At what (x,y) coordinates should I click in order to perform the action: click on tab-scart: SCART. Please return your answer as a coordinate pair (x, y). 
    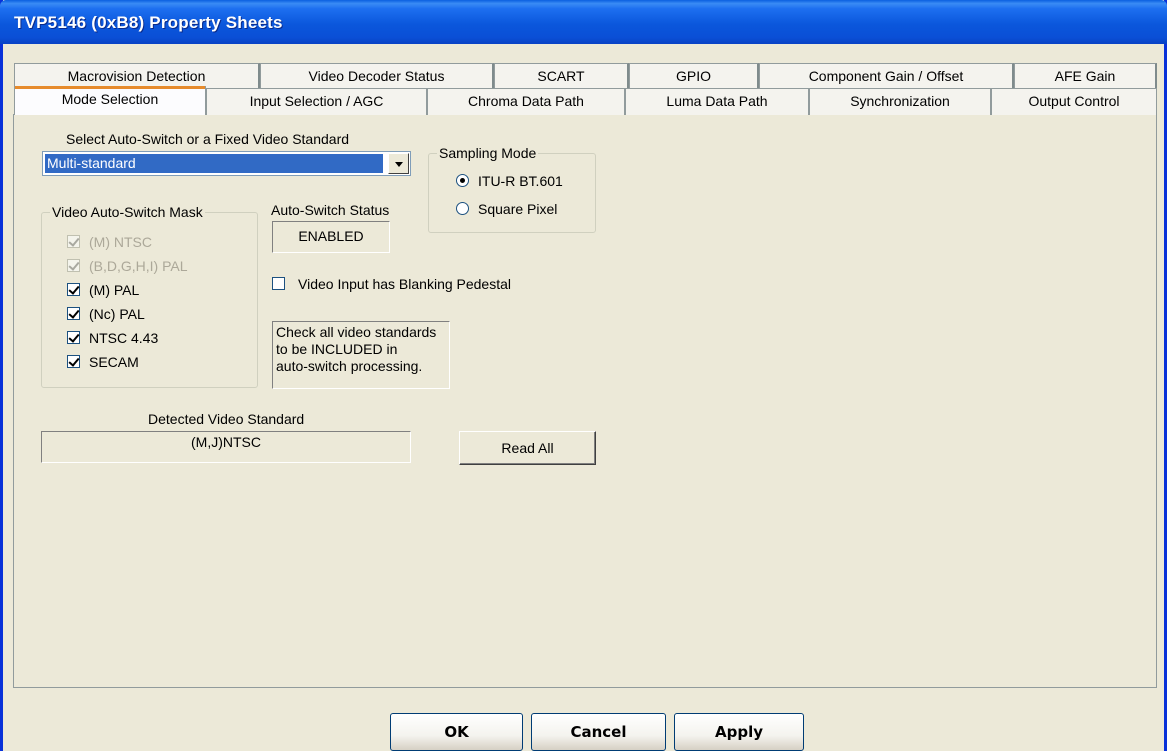
    Looking at the image, I should click on (561, 76).